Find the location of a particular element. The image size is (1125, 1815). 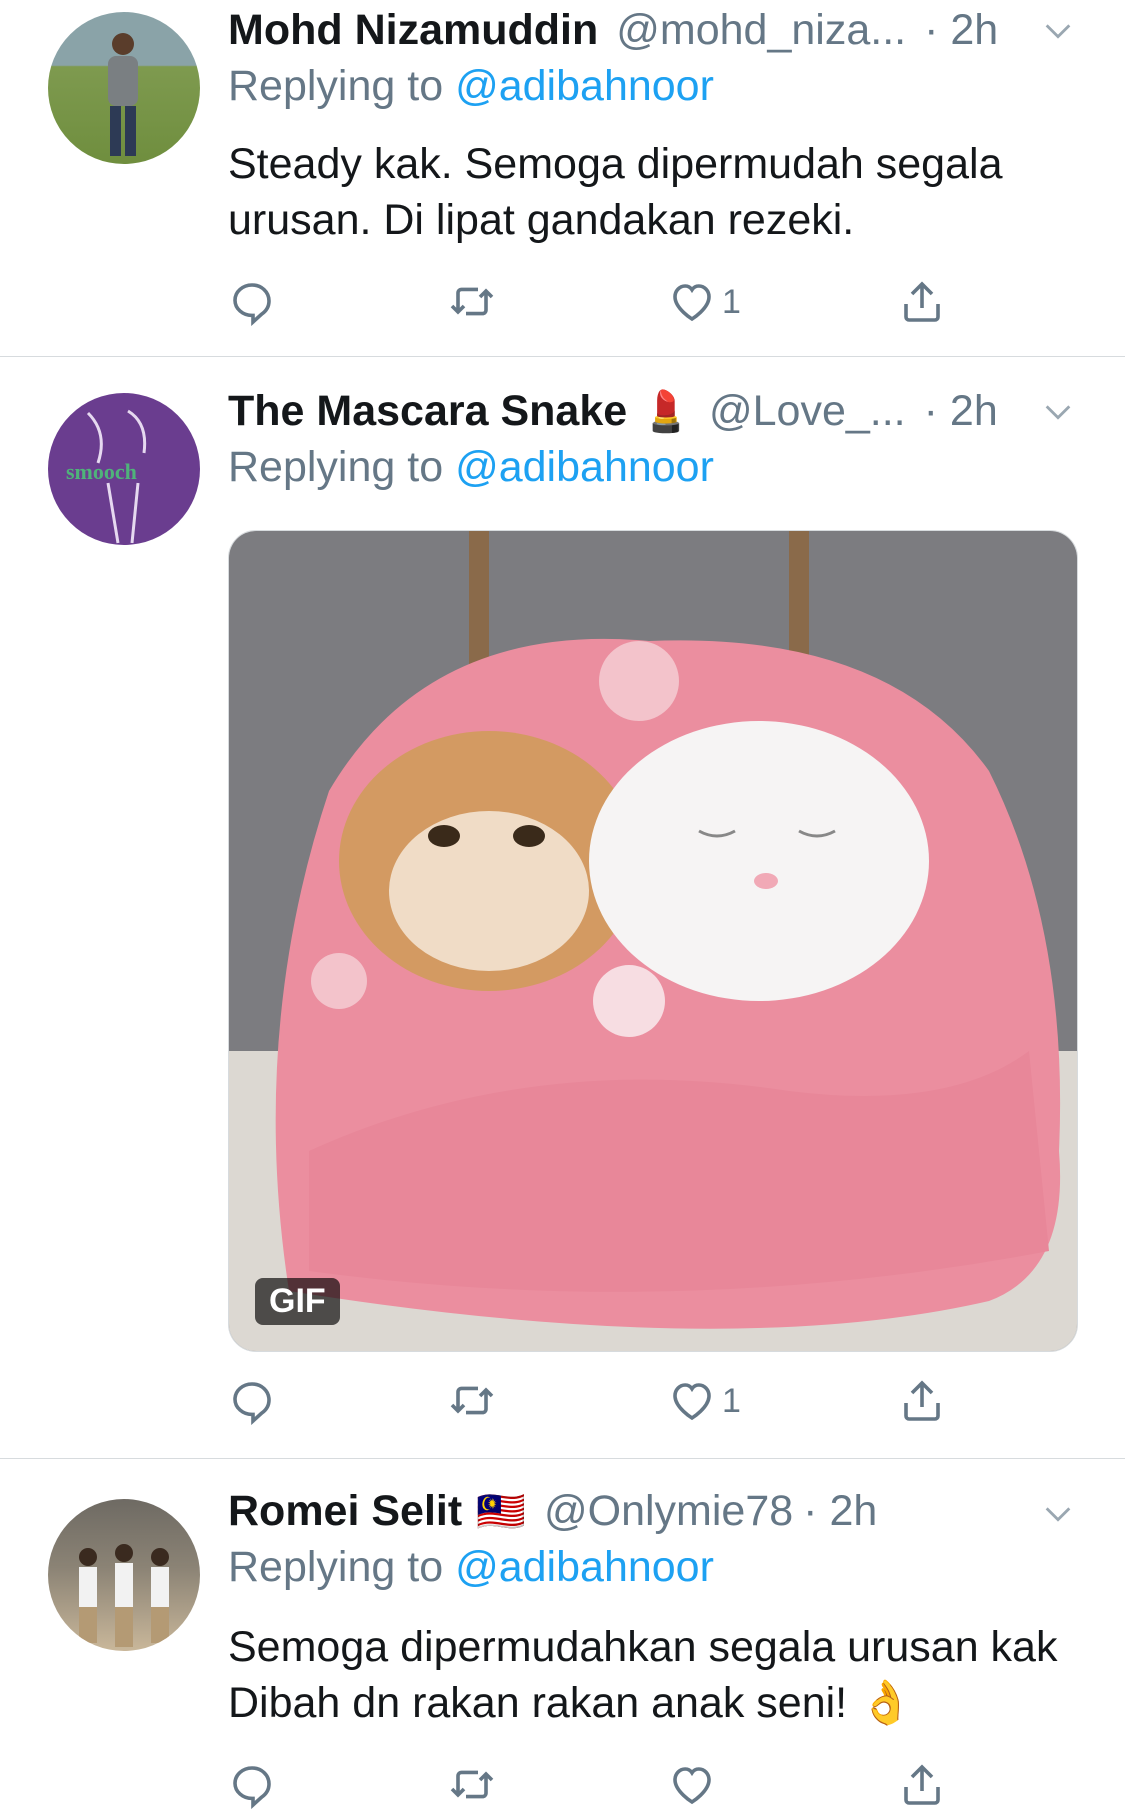

username: @Onlymie78 is located at coordinates (668, 1511).